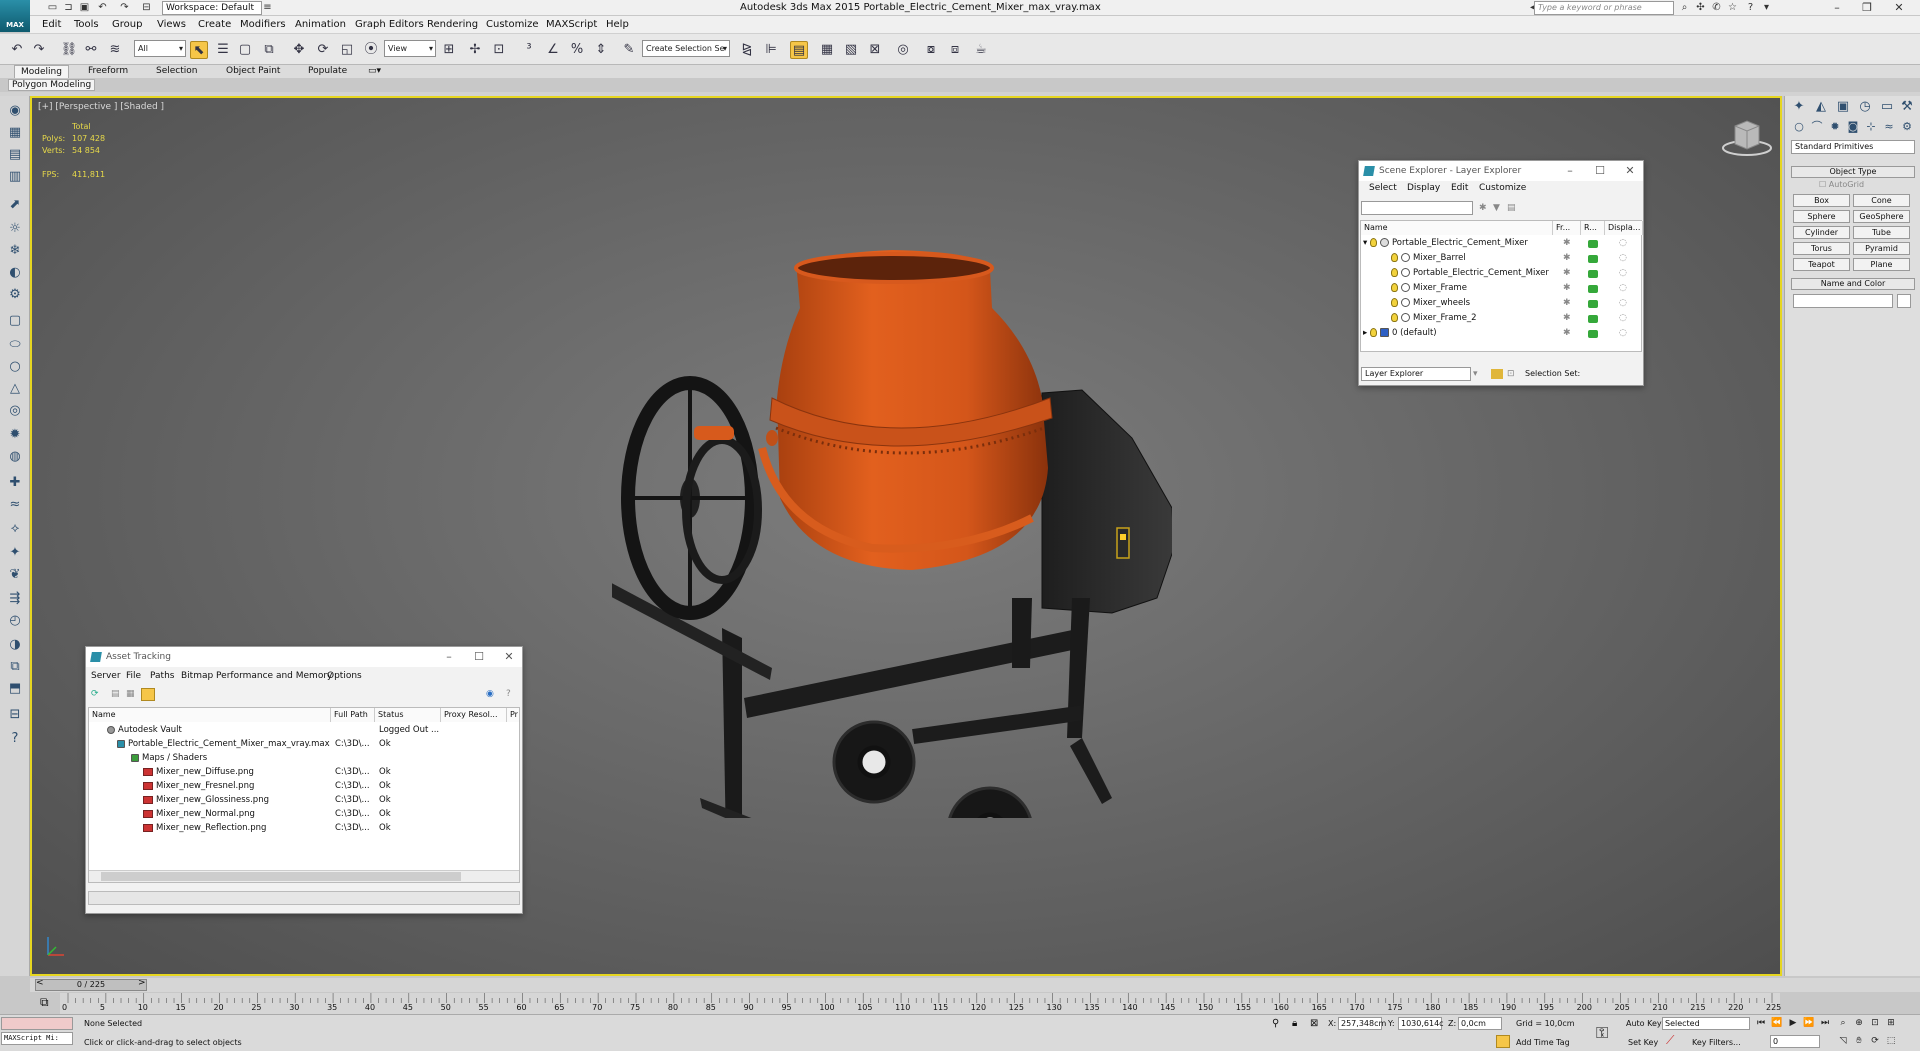 The image size is (1920, 1051). I want to click on maximize-icon: ☐, so click(1600, 171).